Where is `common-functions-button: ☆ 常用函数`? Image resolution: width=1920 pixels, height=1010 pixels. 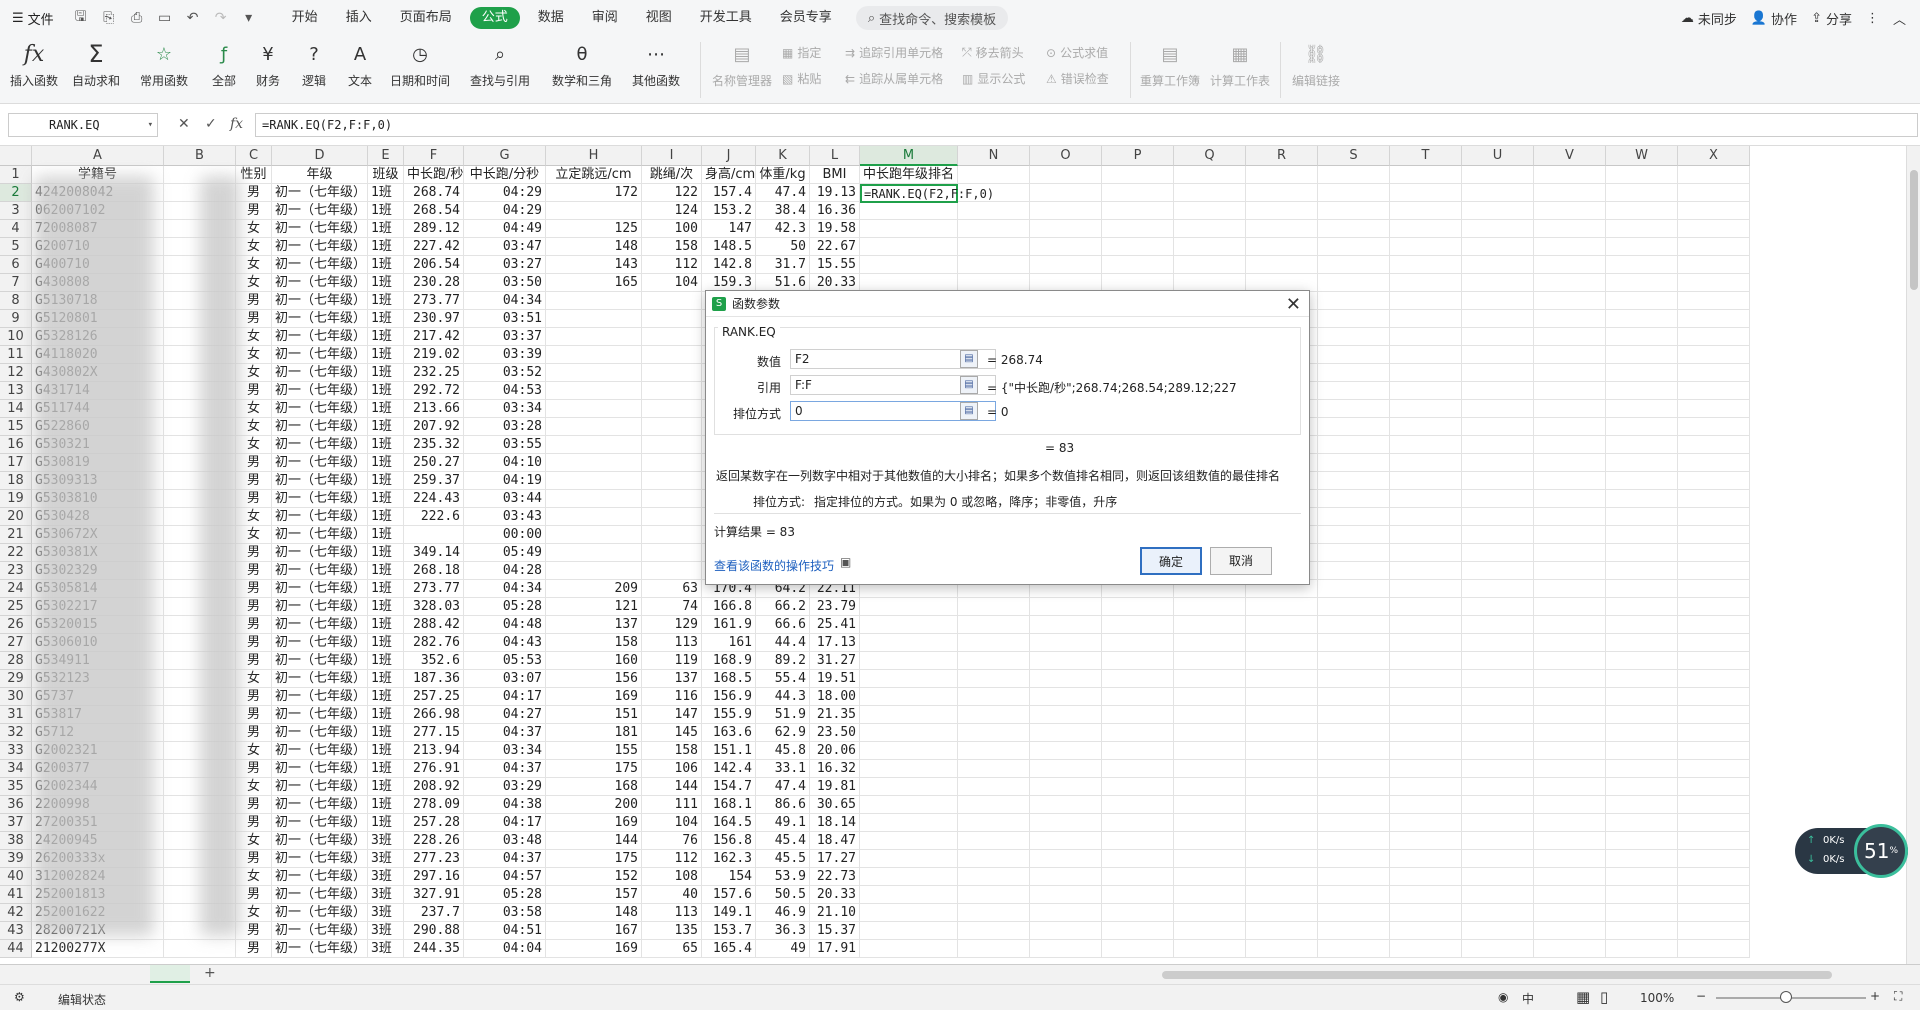
common-functions-button: ☆ 常用函数 is located at coordinates (164, 64).